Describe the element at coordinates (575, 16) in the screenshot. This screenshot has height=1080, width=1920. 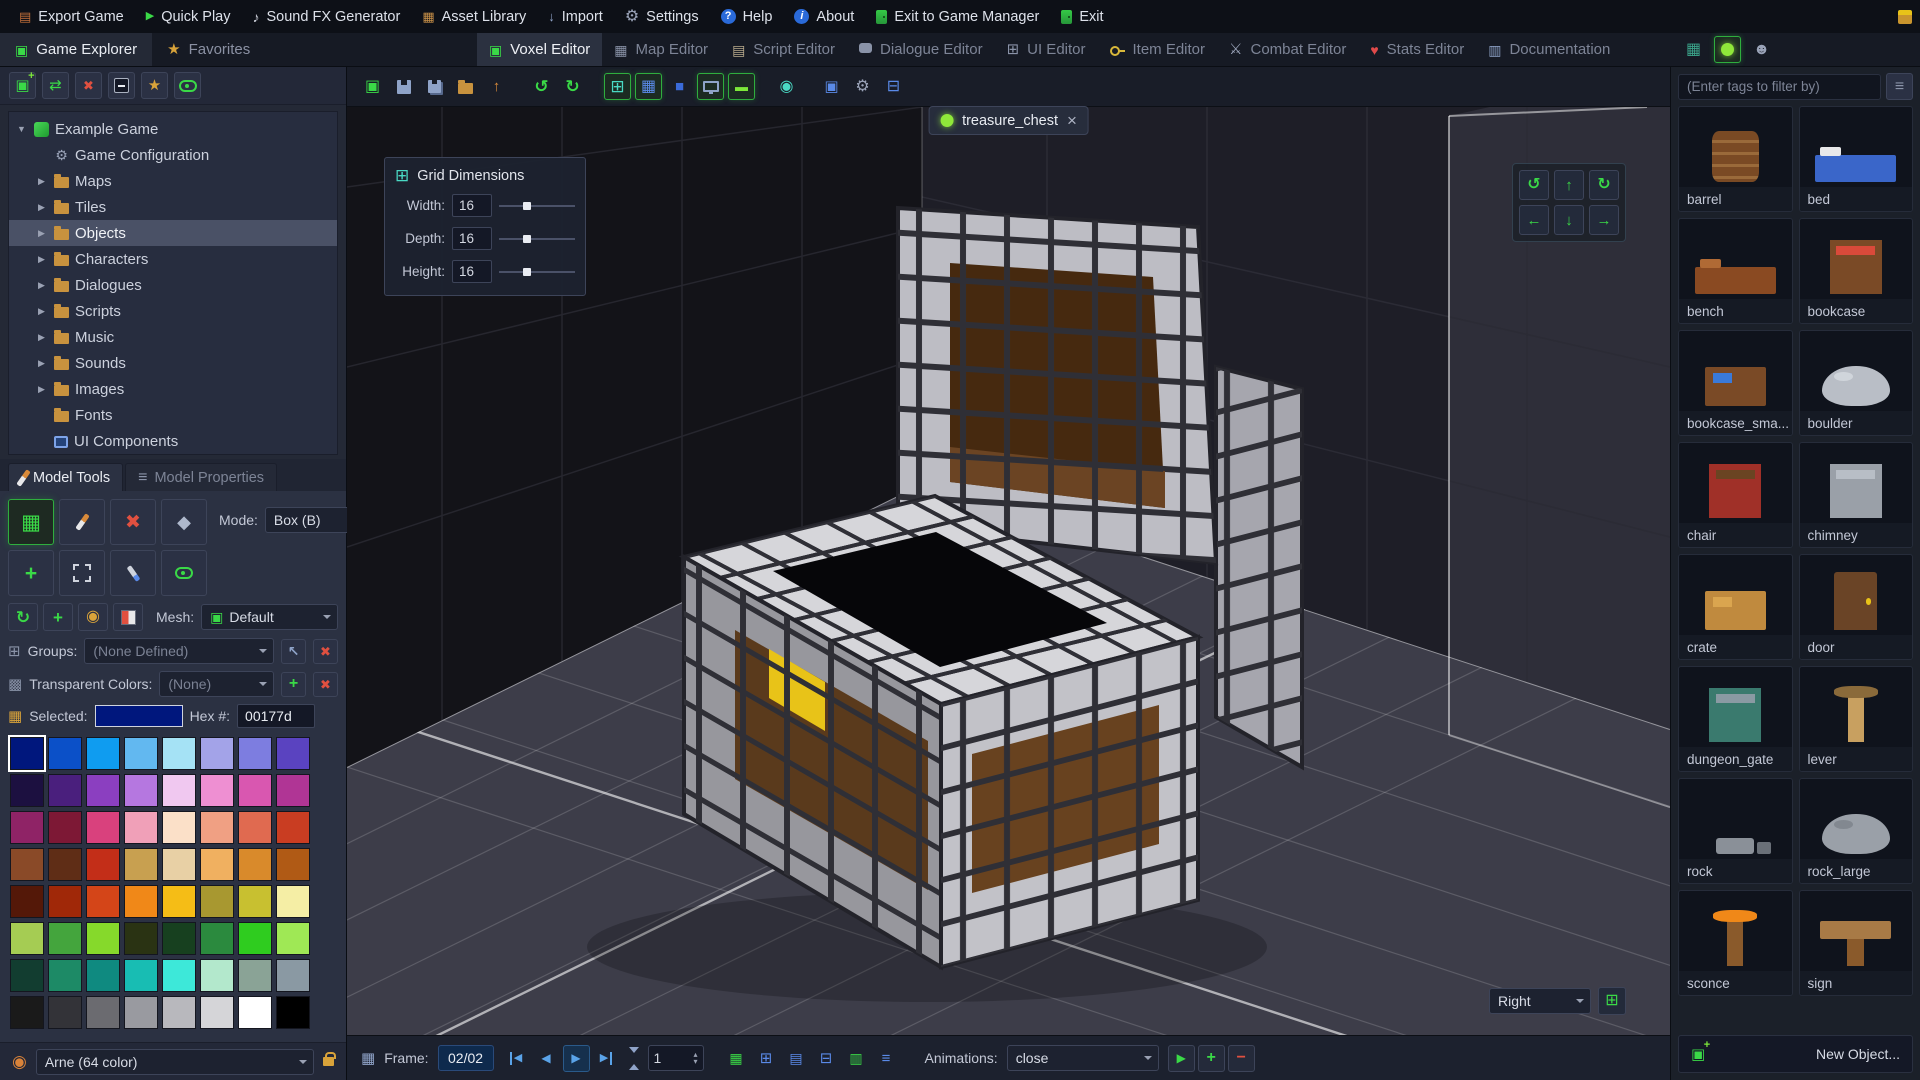
I see `menu-item-import: Import` at that location.